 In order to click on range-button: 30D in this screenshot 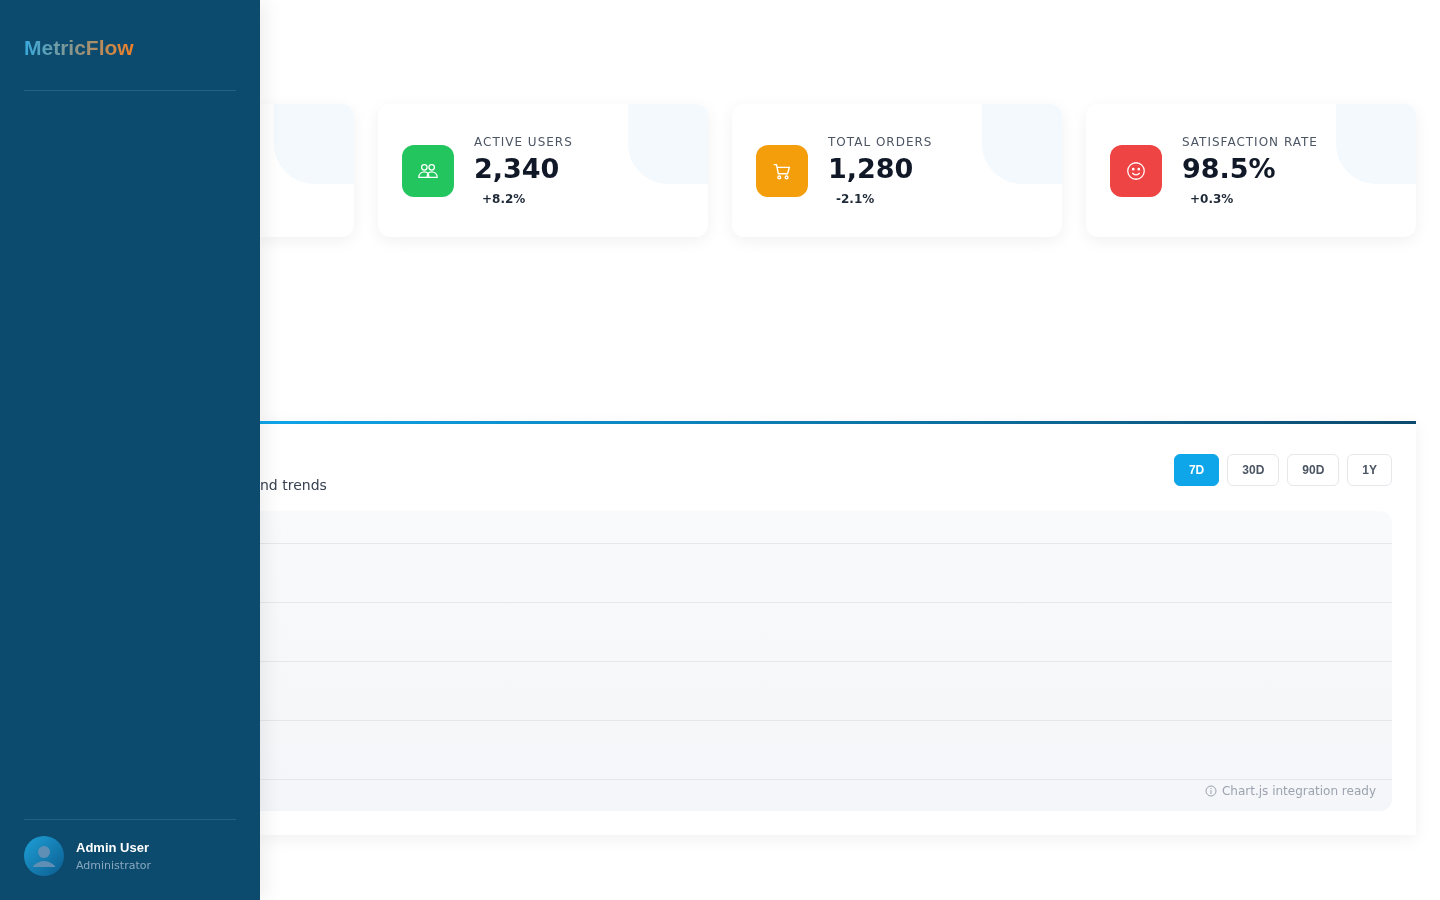, I will do `click(1253, 470)`.